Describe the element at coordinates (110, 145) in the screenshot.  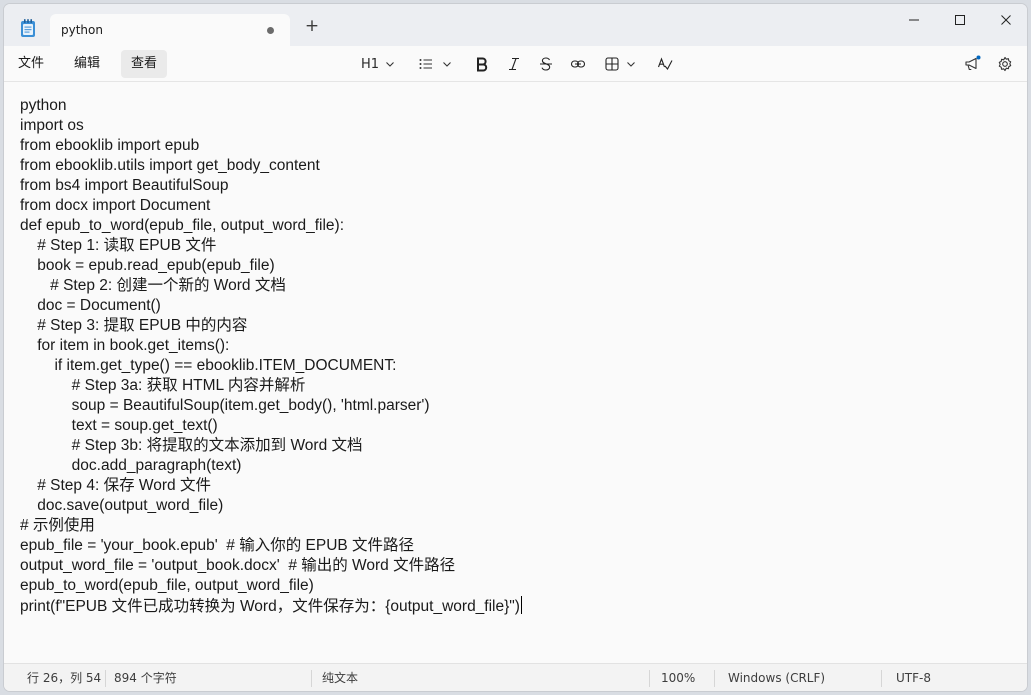
I see `code-line: from ebooklib import epub` at that location.